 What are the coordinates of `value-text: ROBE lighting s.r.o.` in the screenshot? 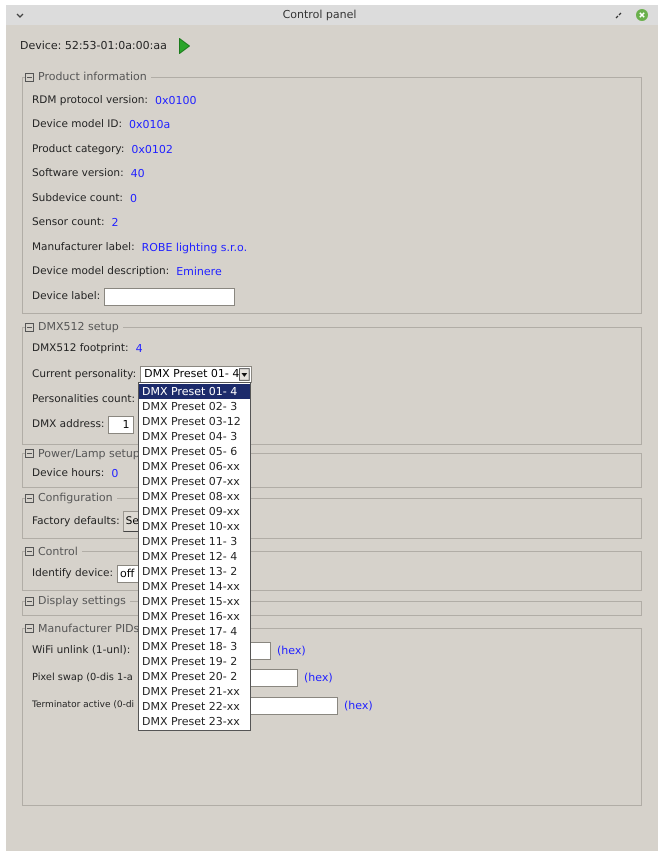 It's located at (195, 248).